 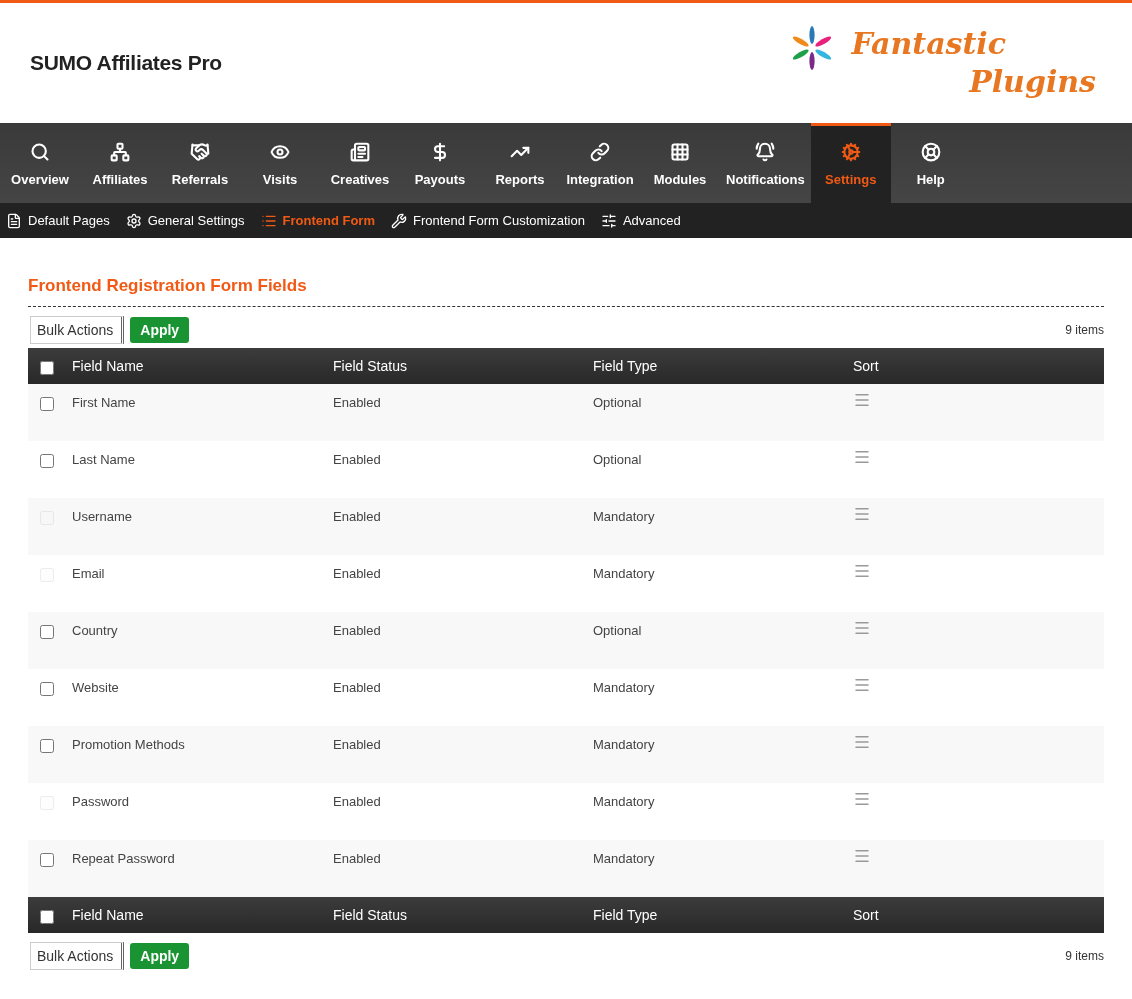 What do you see at coordinates (95, 687) in the screenshot?
I see `table-cell: Website` at bounding box center [95, 687].